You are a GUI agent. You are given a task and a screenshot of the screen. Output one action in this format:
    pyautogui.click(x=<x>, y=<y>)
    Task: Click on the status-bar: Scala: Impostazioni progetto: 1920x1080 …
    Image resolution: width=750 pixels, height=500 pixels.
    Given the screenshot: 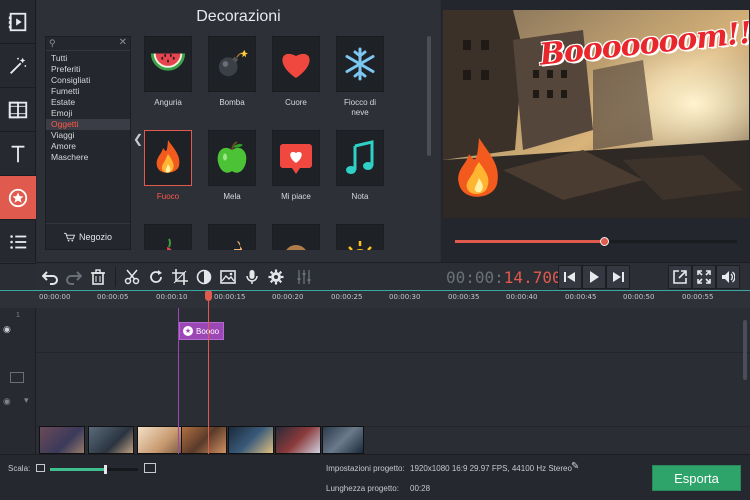 What is the action you would take?
    pyautogui.click(x=375, y=477)
    